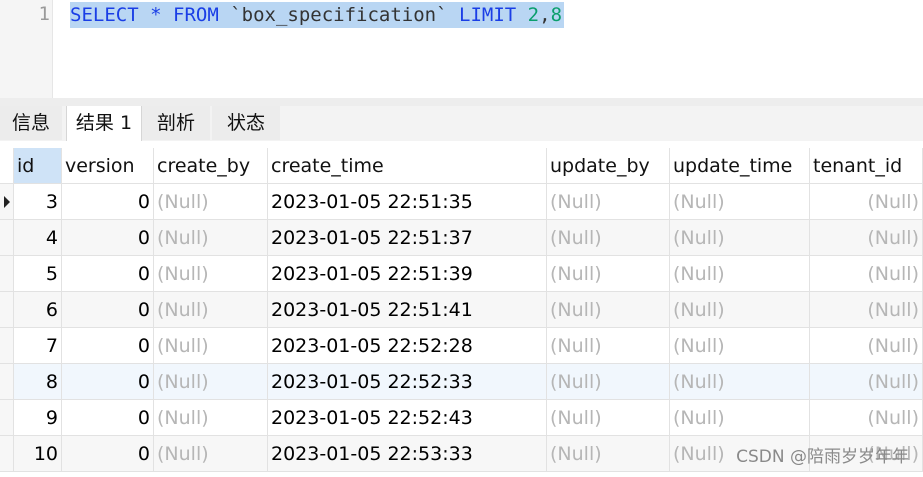  I want to click on sql-keyword-select: SELECT, so click(104, 15).